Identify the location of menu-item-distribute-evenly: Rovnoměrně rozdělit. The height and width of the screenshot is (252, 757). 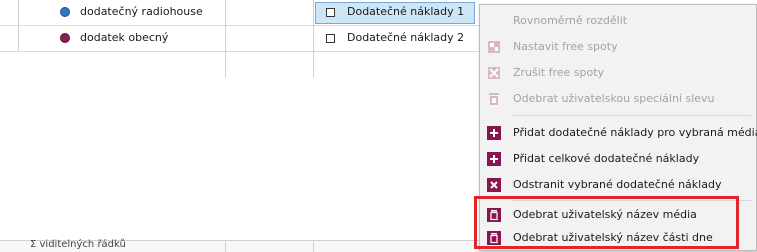
(618, 21).